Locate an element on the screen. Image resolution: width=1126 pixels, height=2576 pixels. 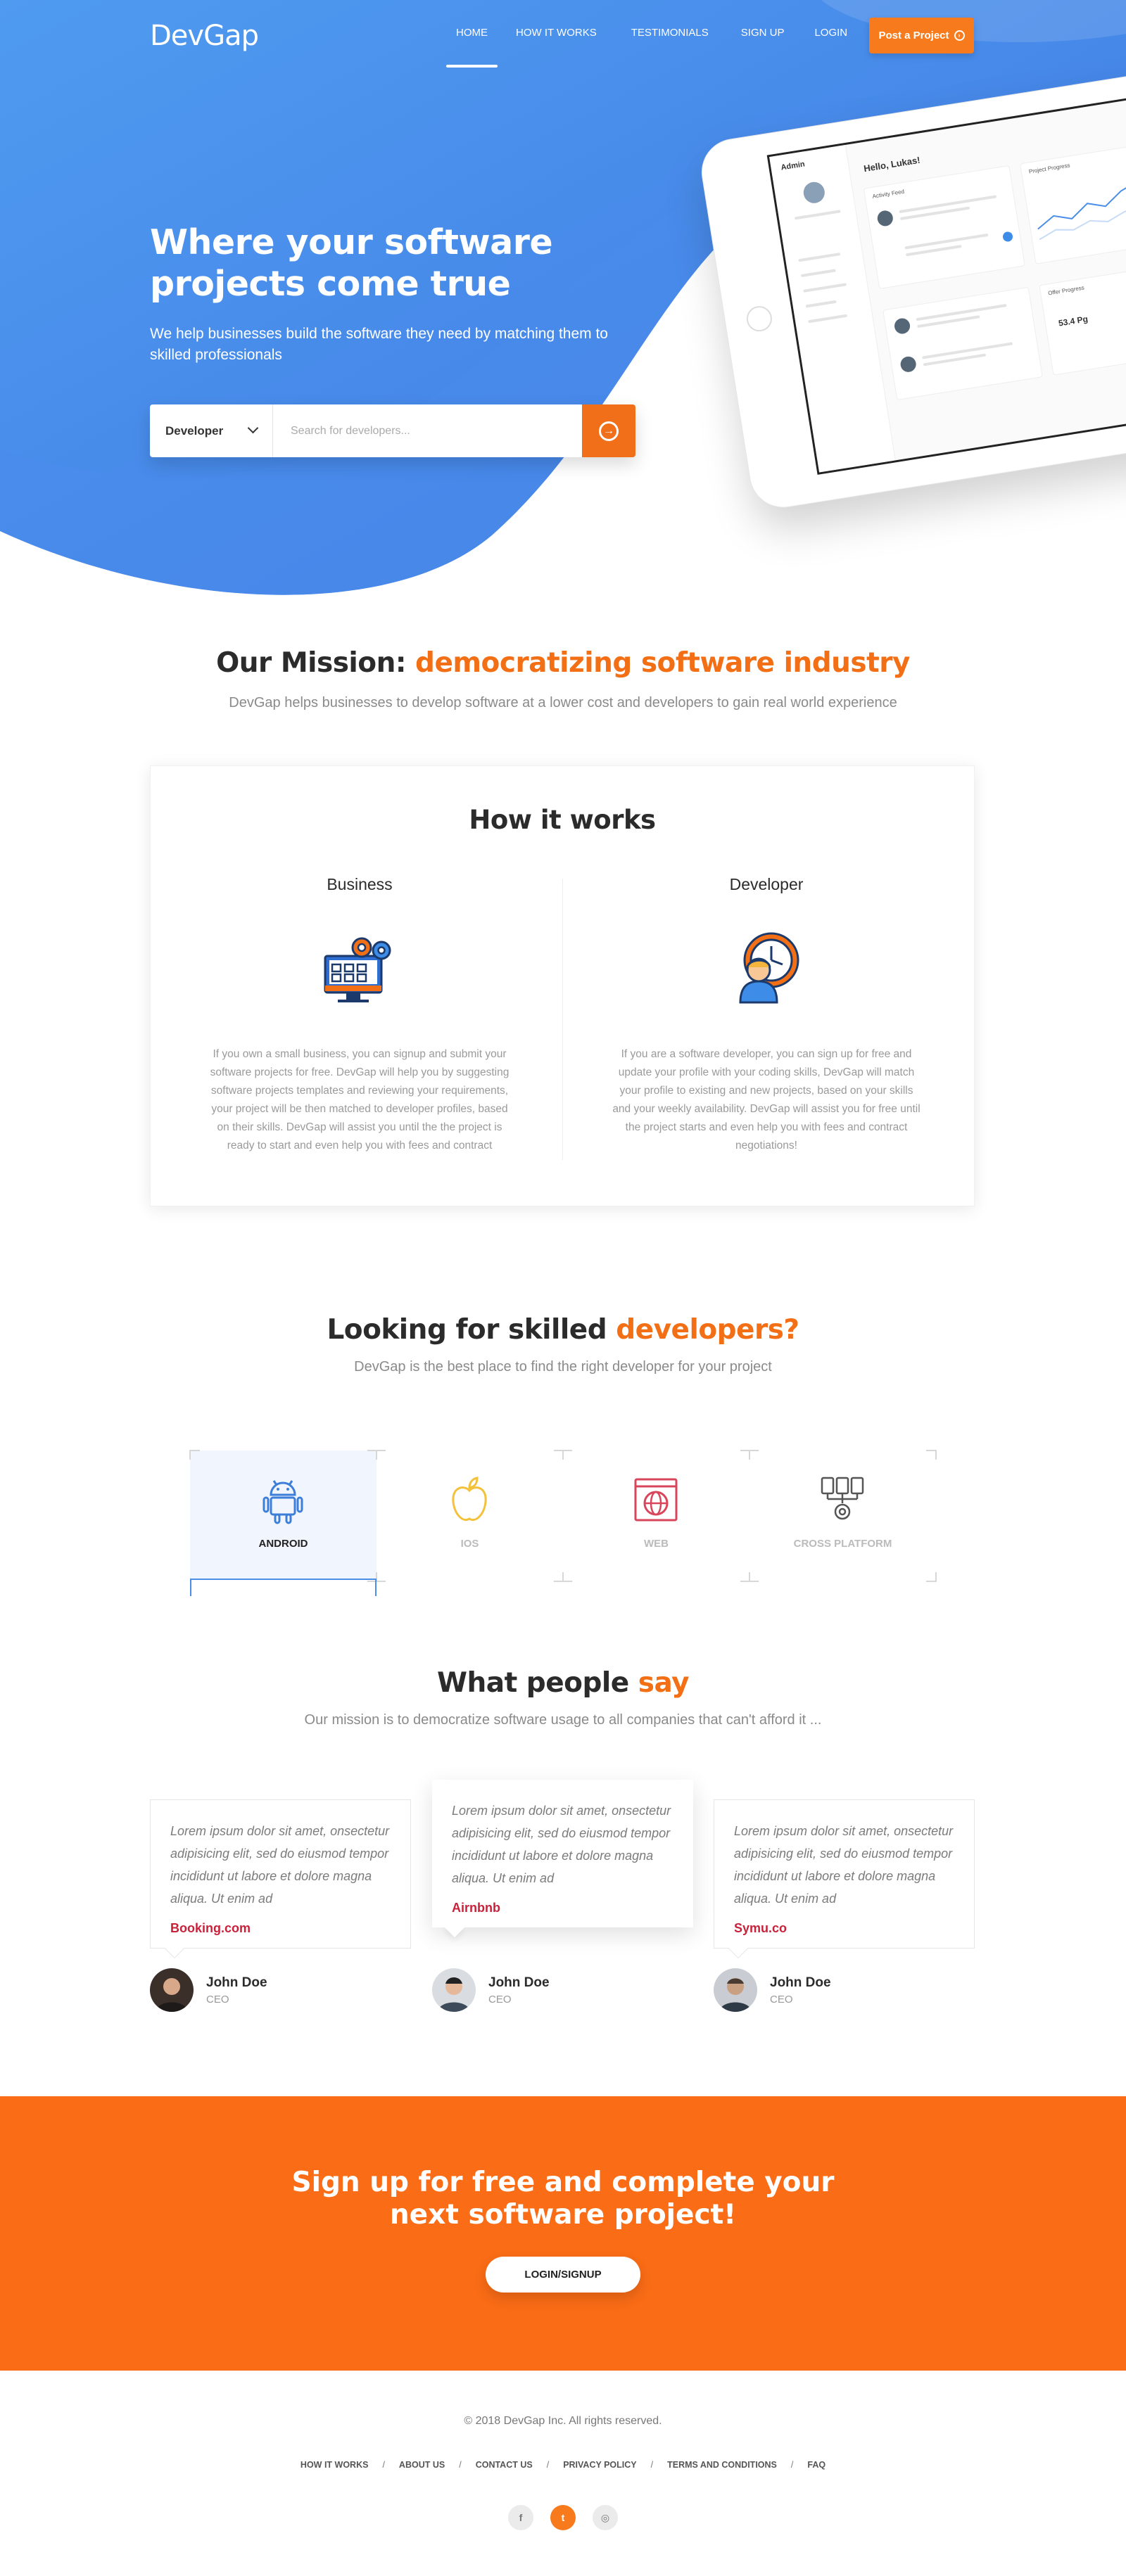
copyright: © 2018 DevGap Inc. All rights reserved. is located at coordinates (563, 2421).